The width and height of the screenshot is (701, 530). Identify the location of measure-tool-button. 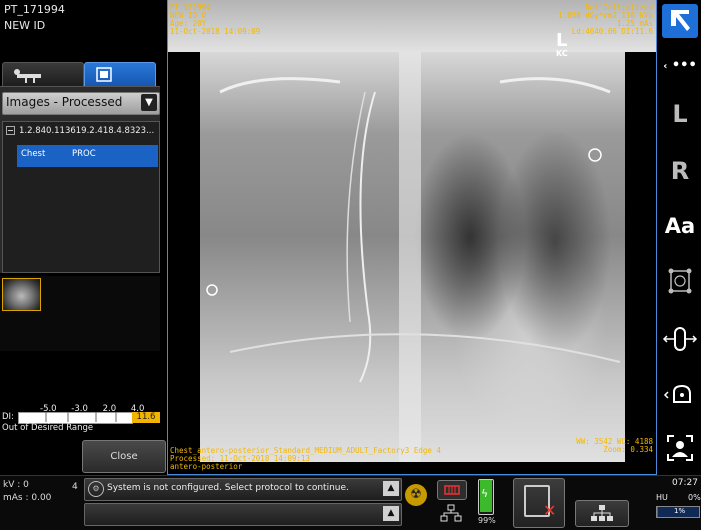
(680, 339).